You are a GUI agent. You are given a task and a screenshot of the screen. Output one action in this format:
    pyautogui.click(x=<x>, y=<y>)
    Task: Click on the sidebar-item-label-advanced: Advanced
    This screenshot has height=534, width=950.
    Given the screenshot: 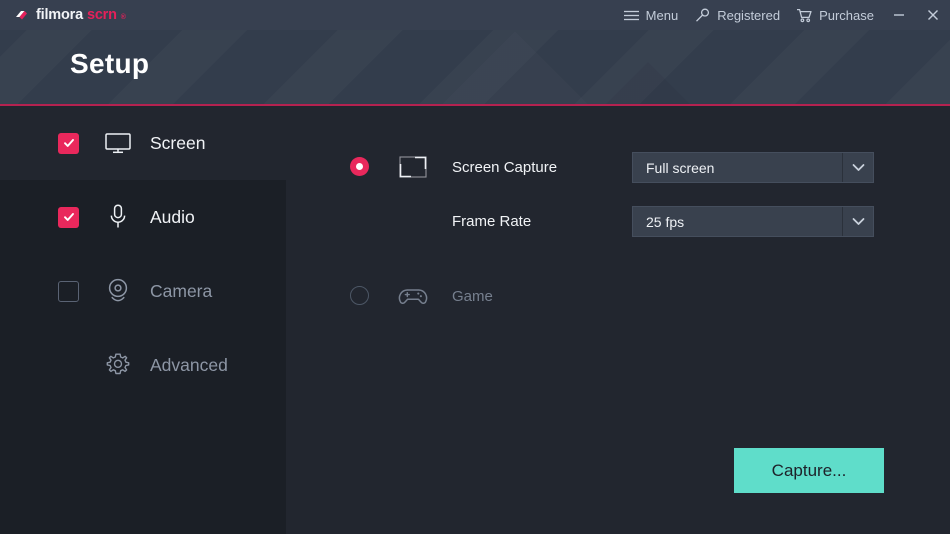 What is the action you would take?
    pyautogui.click(x=189, y=364)
    